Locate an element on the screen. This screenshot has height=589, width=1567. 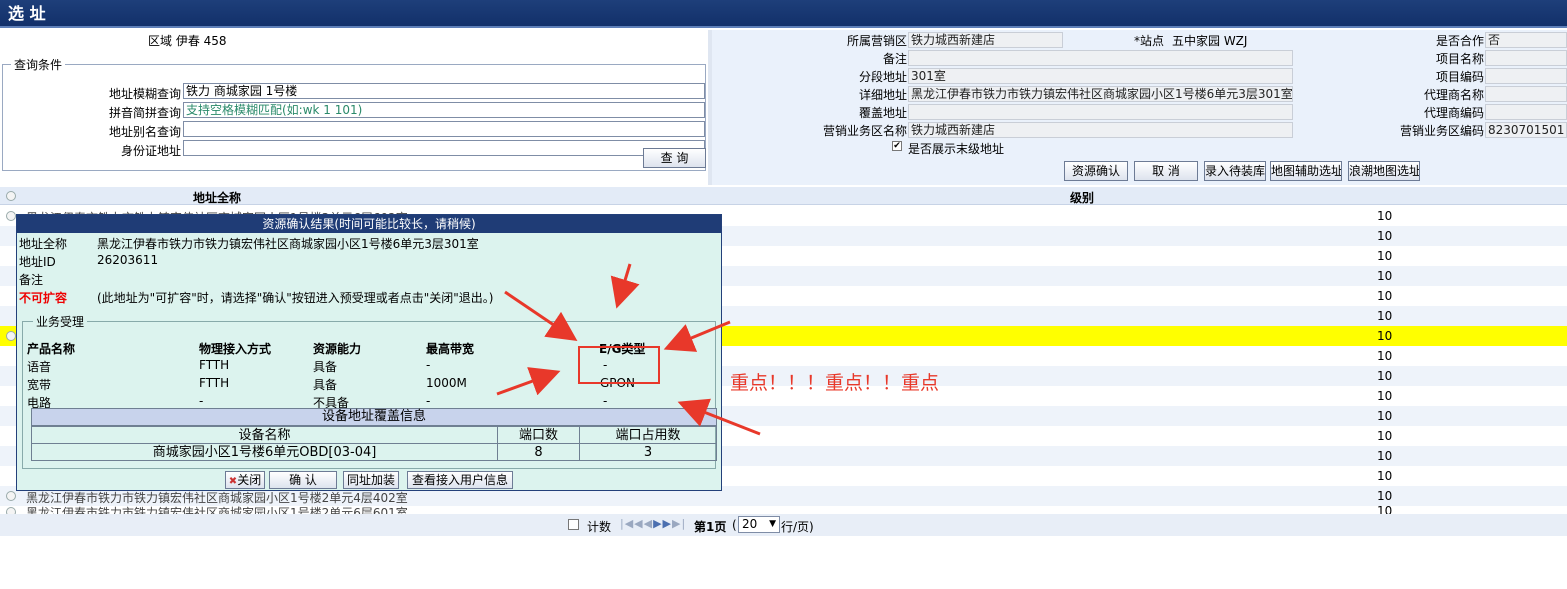
fuzzy-address-row: 地址模糊查询 铁力 商城家园 1号楼 is located at coordinates (355, 92).